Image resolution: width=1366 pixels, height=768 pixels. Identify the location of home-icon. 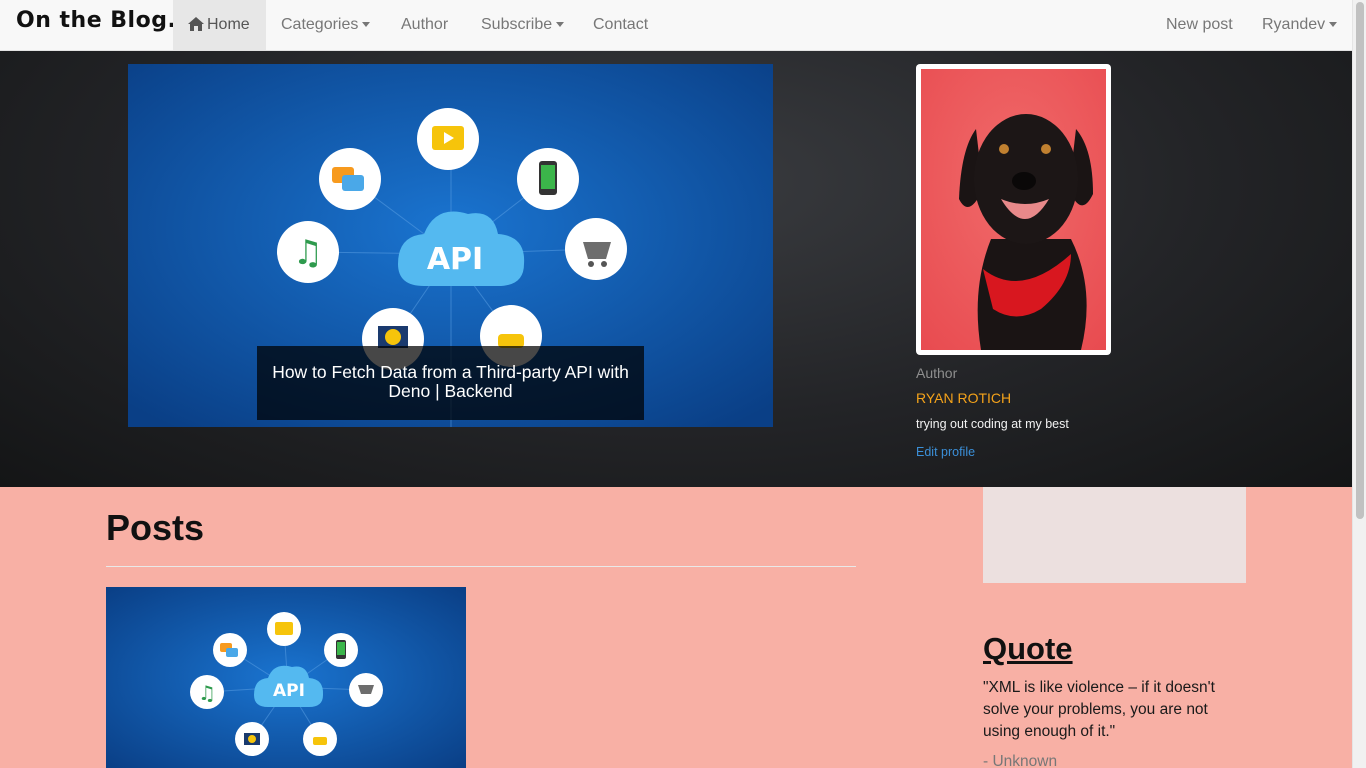
(196, 27).